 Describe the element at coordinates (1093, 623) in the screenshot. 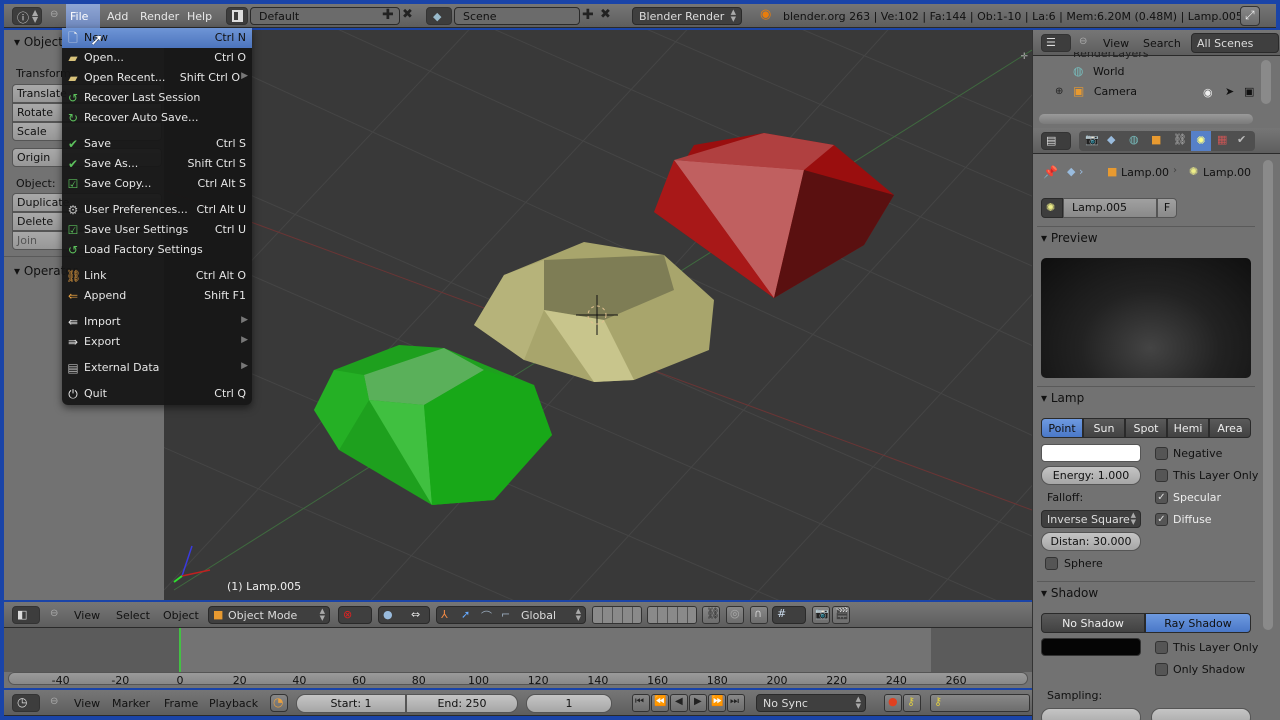

I see `shadow-type-none: No Shadow` at that location.